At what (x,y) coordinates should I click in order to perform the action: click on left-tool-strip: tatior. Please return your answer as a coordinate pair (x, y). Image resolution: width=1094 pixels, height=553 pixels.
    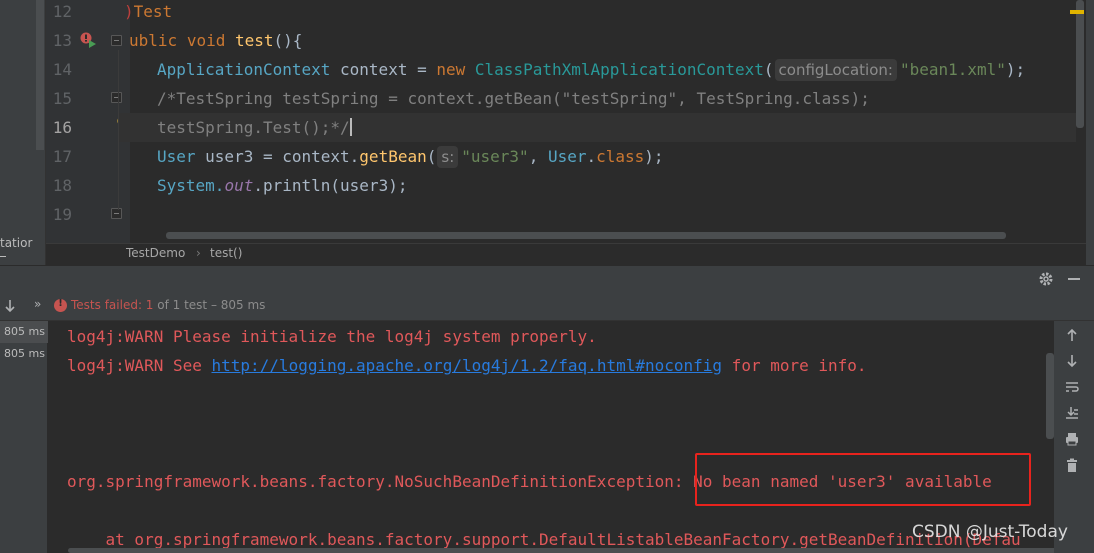
    Looking at the image, I should click on (23, 132).